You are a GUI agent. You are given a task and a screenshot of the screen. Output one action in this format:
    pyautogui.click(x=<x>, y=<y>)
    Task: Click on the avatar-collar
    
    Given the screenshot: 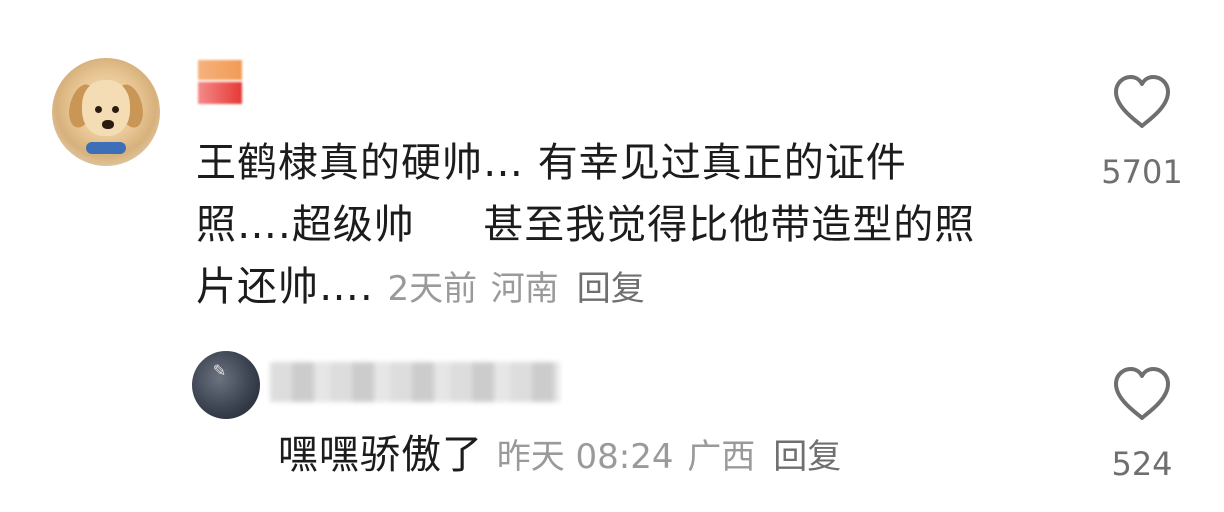 What is the action you would take?
    pyautogui.click(x=106, y=148)
    